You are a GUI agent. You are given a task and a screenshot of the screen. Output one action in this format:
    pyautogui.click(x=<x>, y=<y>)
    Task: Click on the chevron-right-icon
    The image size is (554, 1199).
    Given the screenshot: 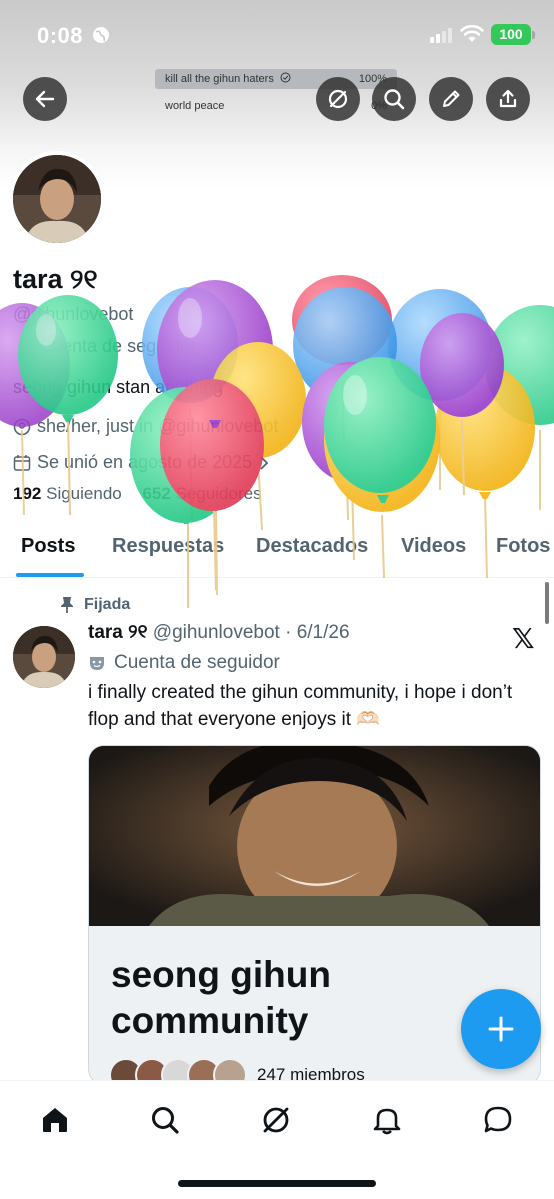 What is the action you would take?
    pyautogui.click(x=264, y=463)
    